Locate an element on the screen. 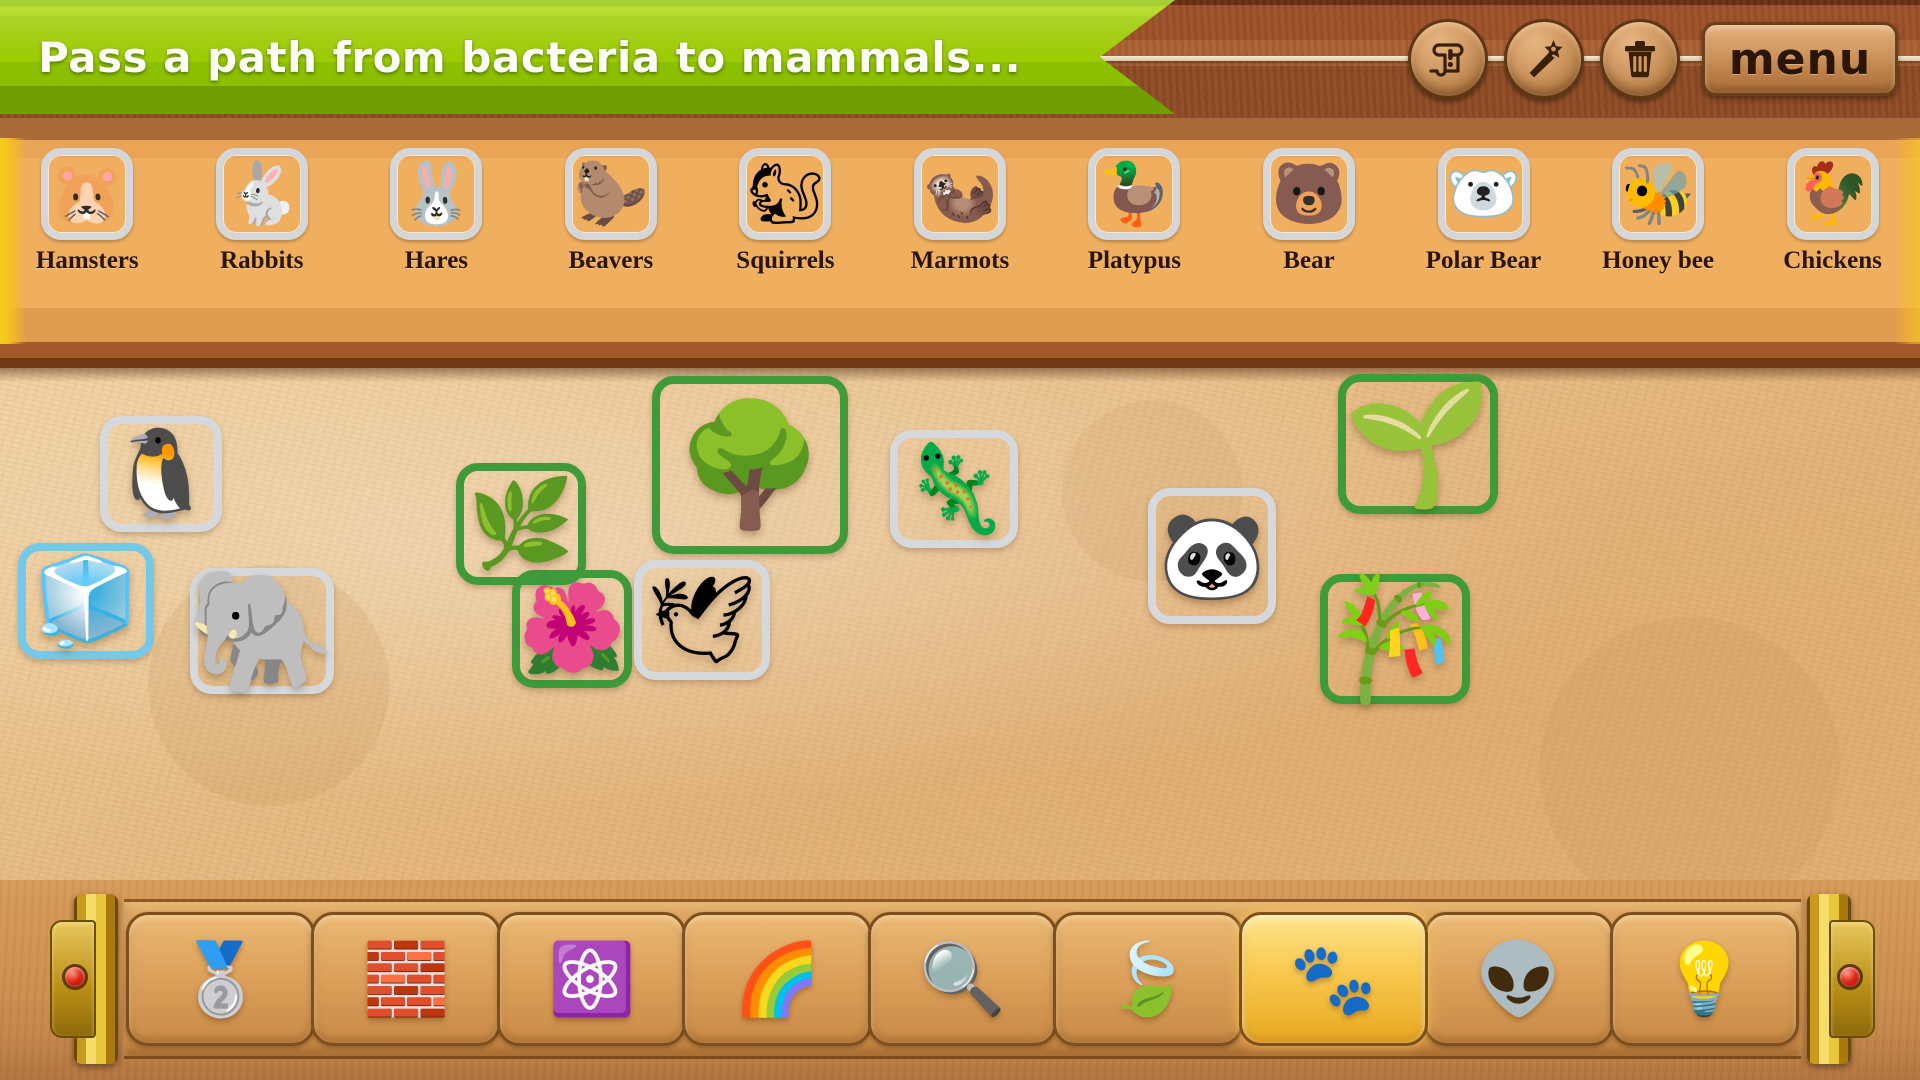  category-tab-science: 🔍 is located at coordinates (962, 979).